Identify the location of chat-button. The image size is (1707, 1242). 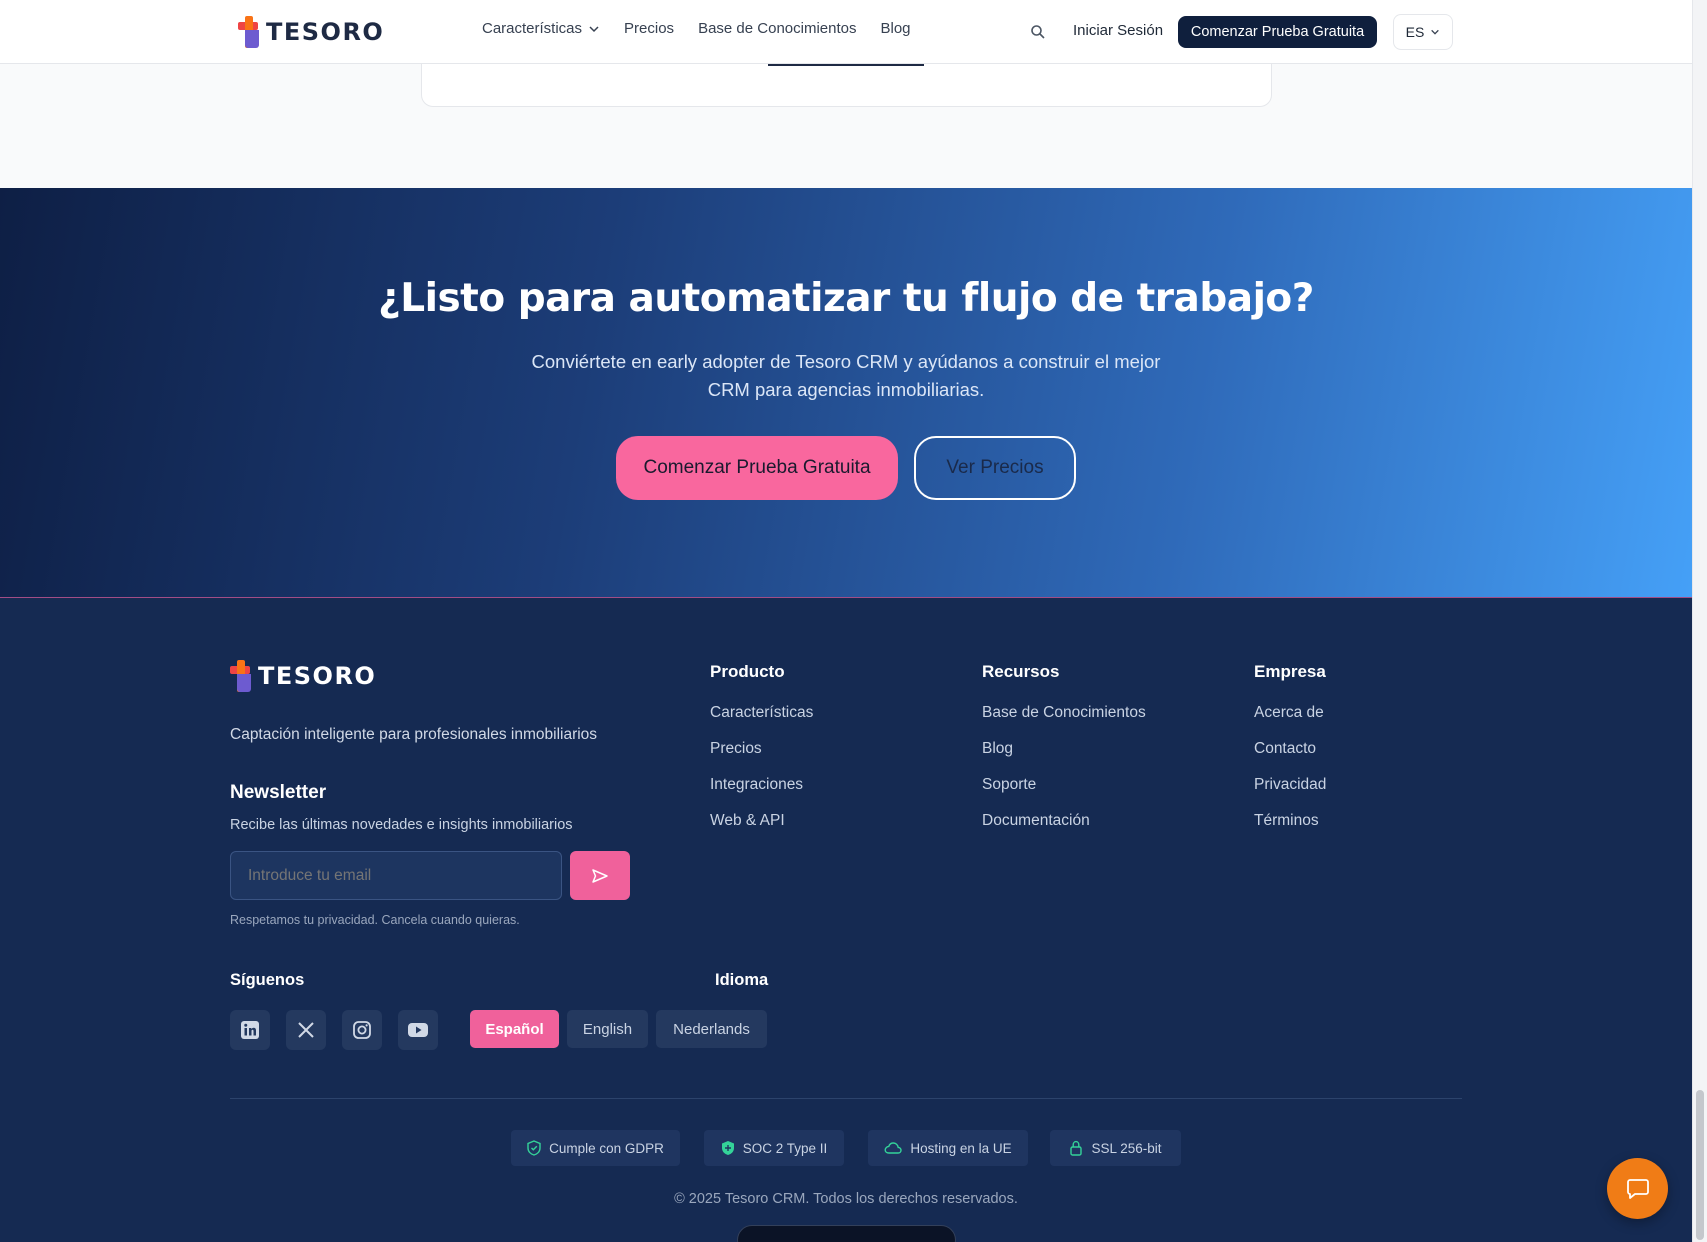
(1637, 1188).